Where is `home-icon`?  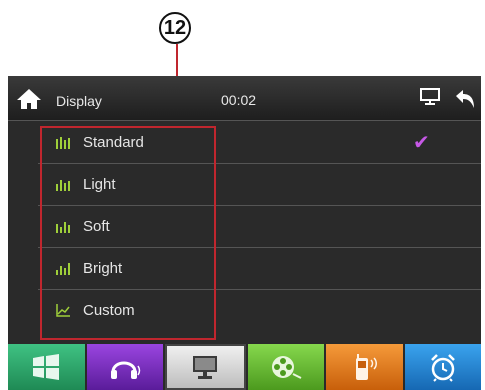 home-icon is located at coordinates (29, 99).